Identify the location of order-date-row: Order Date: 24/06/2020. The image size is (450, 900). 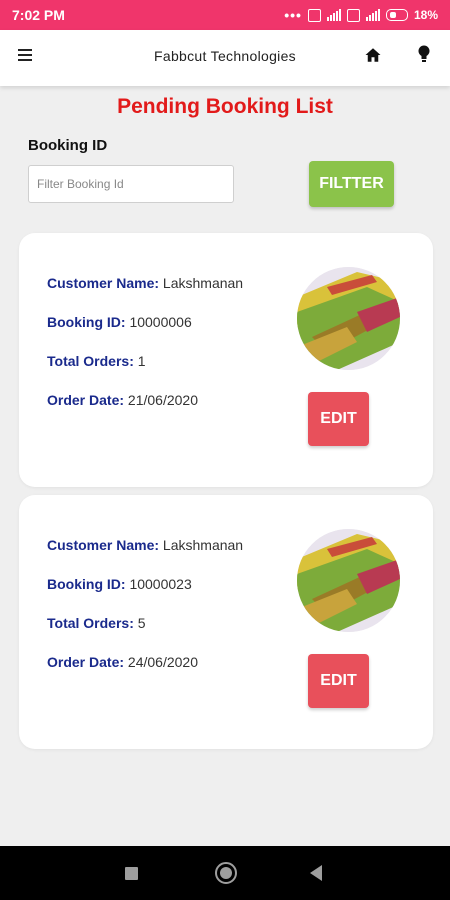
(122, 662).